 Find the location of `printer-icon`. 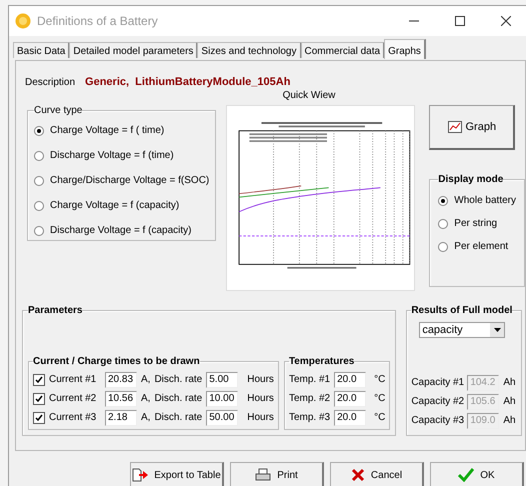

printer-icon is located at coordinates (263, 475).